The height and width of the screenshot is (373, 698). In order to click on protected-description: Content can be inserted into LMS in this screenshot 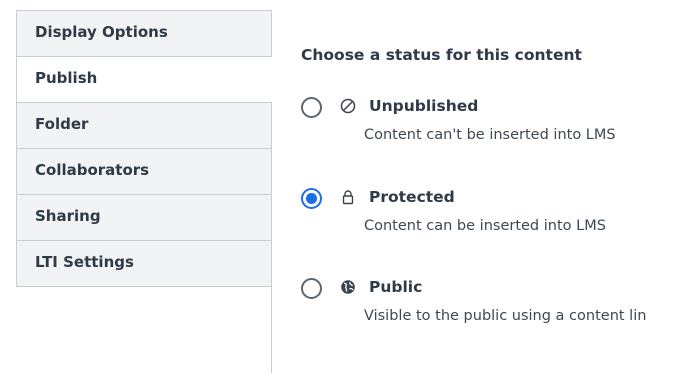, I will do `click(485, 226)`.